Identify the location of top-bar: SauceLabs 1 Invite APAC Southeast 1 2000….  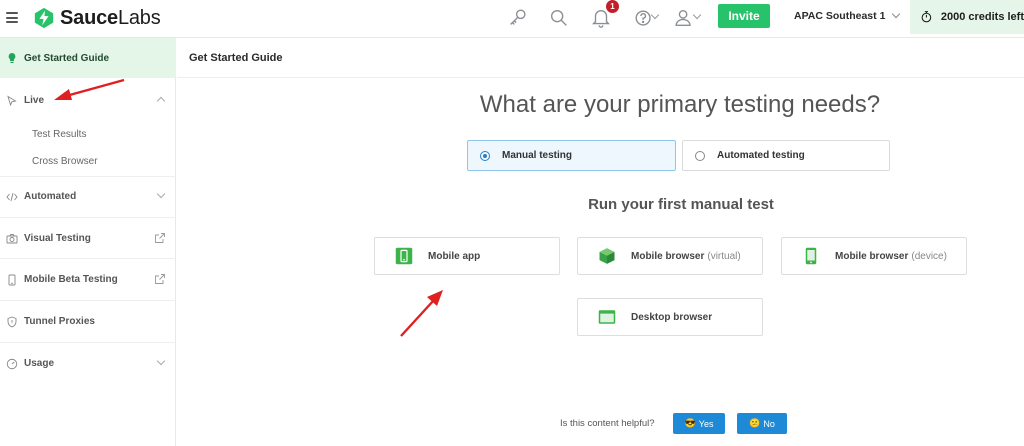
(512, 19).